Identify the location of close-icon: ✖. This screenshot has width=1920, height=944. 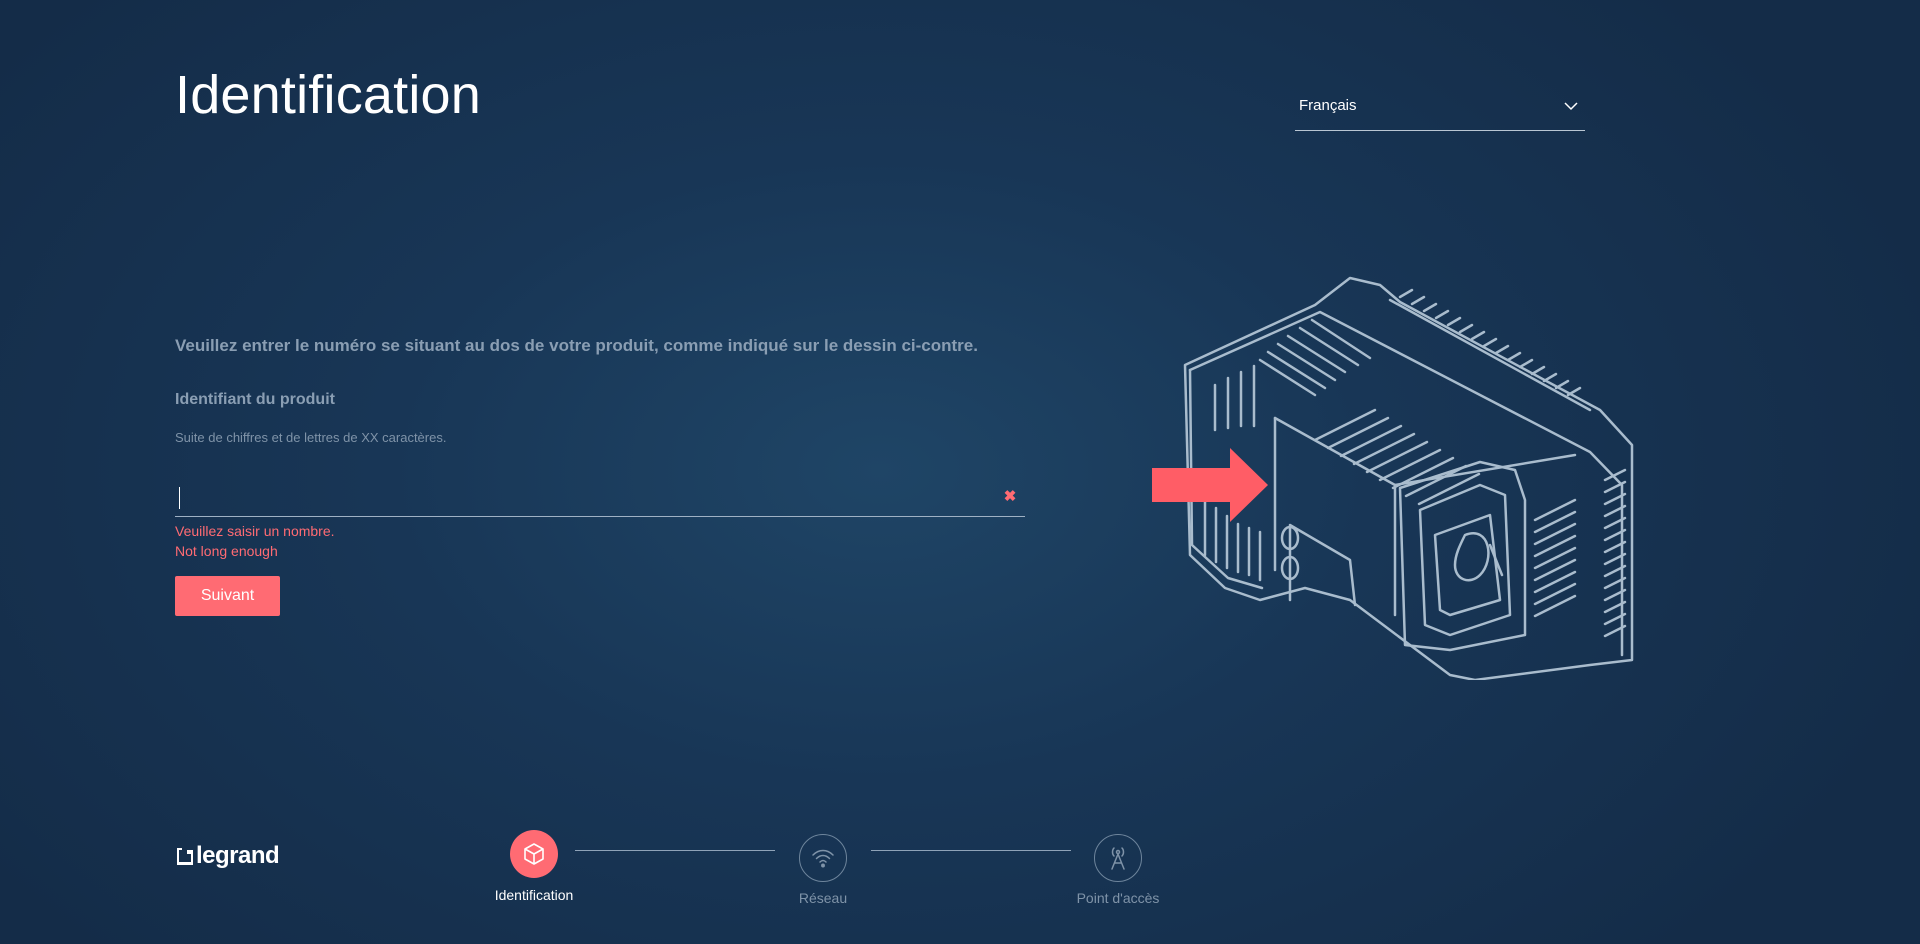
(1010, 496).